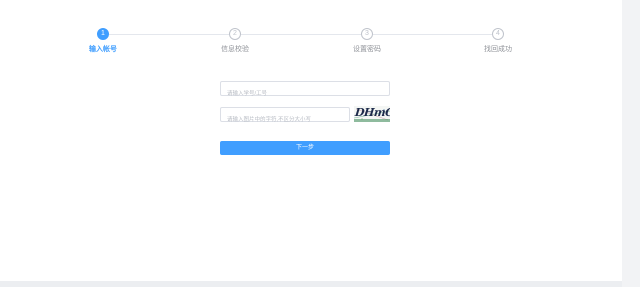 The image size is (640, 287). I want to click on captcha-image: DHmG, so click(372, 114).